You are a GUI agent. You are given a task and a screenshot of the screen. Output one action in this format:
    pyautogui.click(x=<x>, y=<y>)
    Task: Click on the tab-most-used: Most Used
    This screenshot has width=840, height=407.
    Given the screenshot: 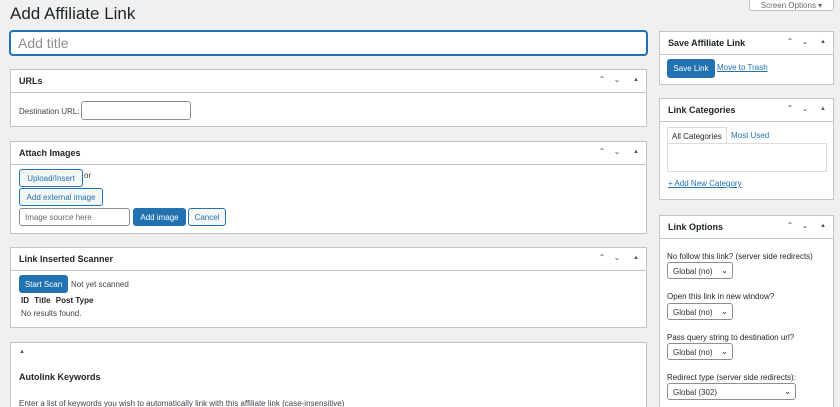 What is the action you would take?
    pyautogui.click(x=750, y=135)
    